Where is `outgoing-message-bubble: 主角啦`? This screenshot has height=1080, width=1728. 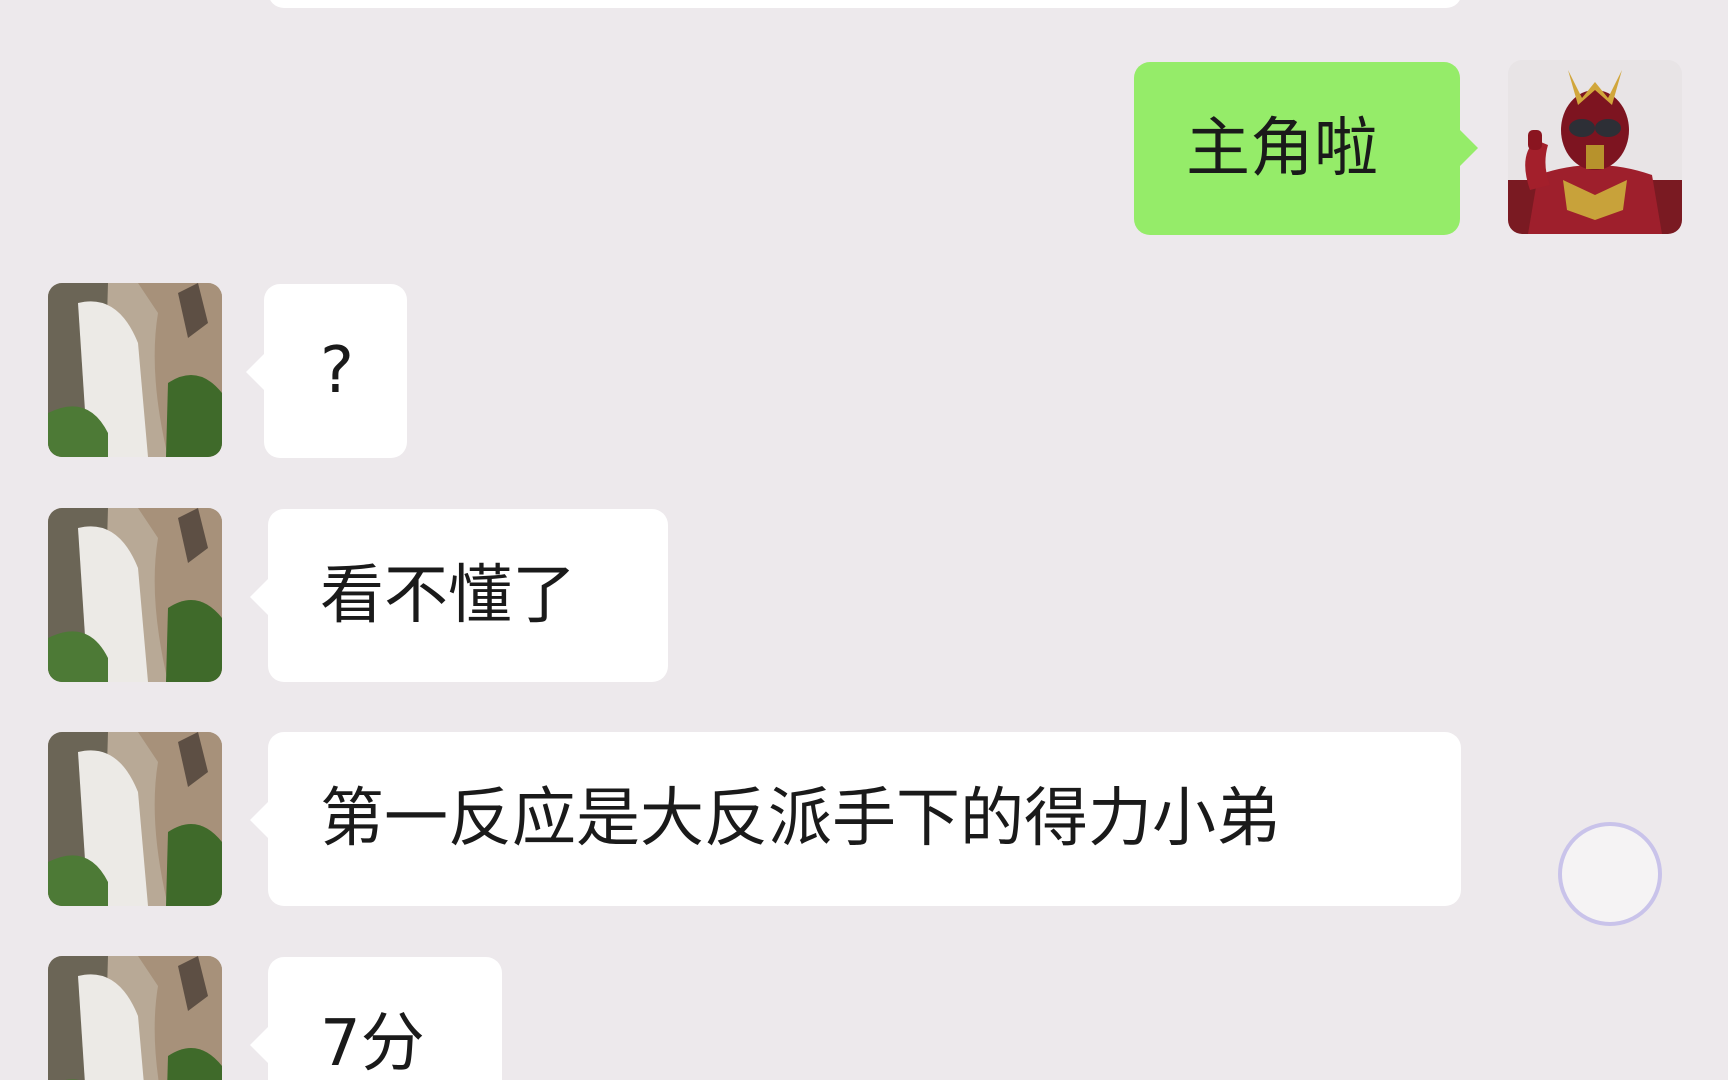 outgoing-message-bubble: 主角啦 is located at coordinates (1306, 148).